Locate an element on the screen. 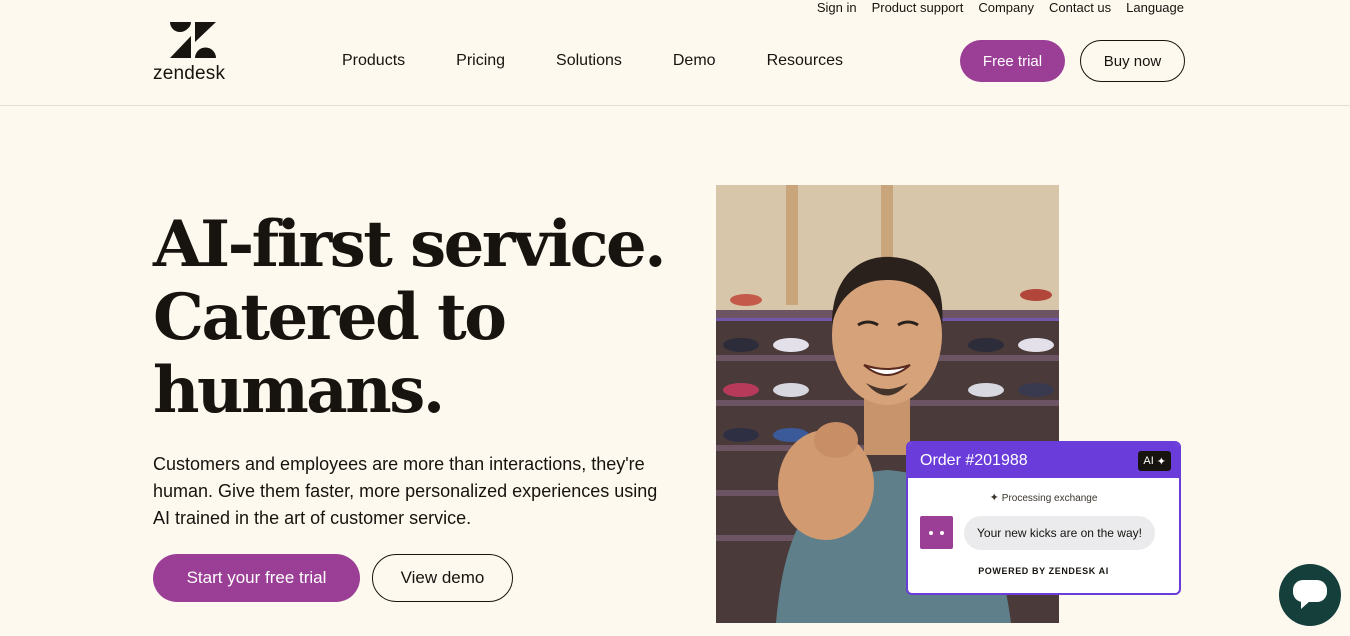 The image size is (1350, 636). hero-heading: AI-first service. Catered to humans. is located at coordinates (413, 317).